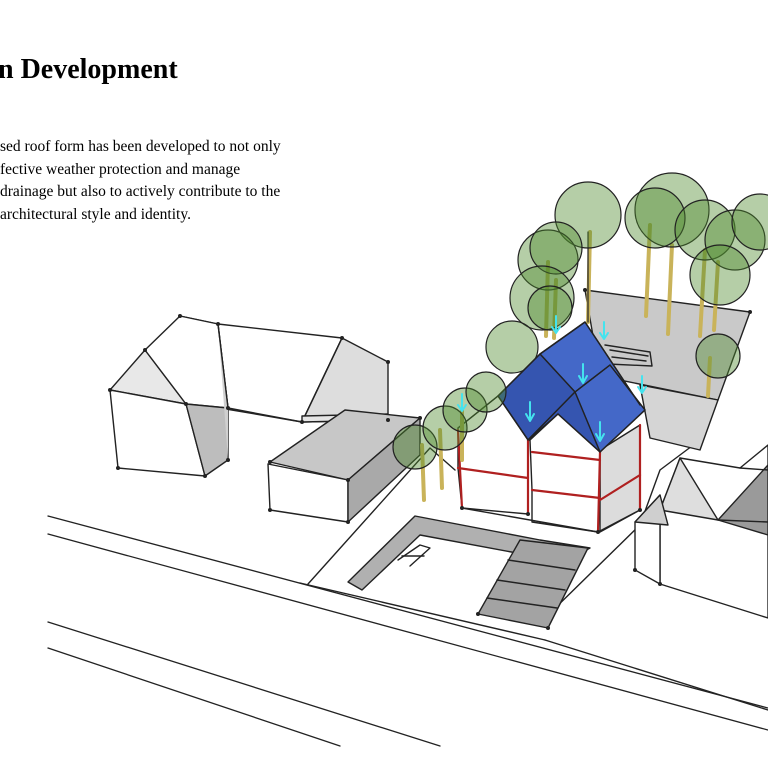  Describe the element at coordinates (469, 572) in the screenshot. I see `front-paving` at that location.